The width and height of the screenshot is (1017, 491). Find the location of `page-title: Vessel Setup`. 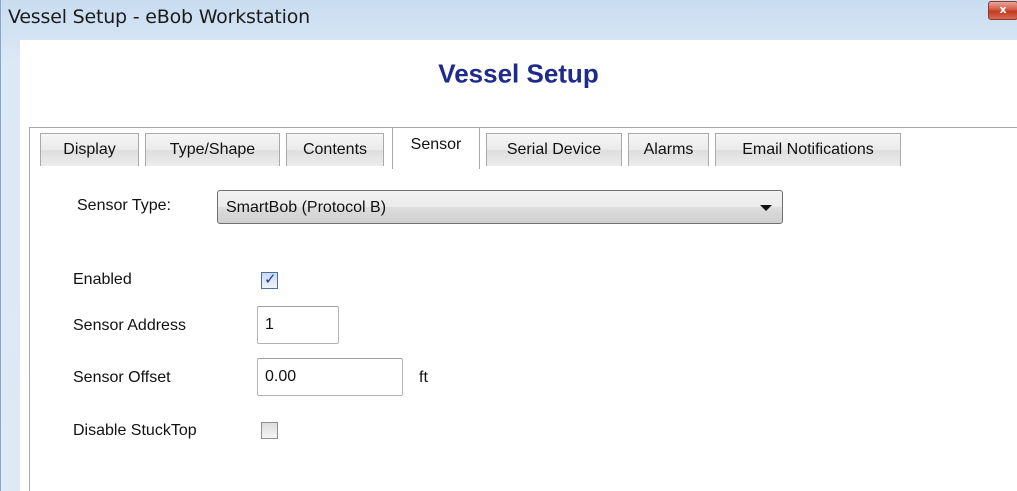

page-title: Vessel Setup is located at coordinates (518, 73).